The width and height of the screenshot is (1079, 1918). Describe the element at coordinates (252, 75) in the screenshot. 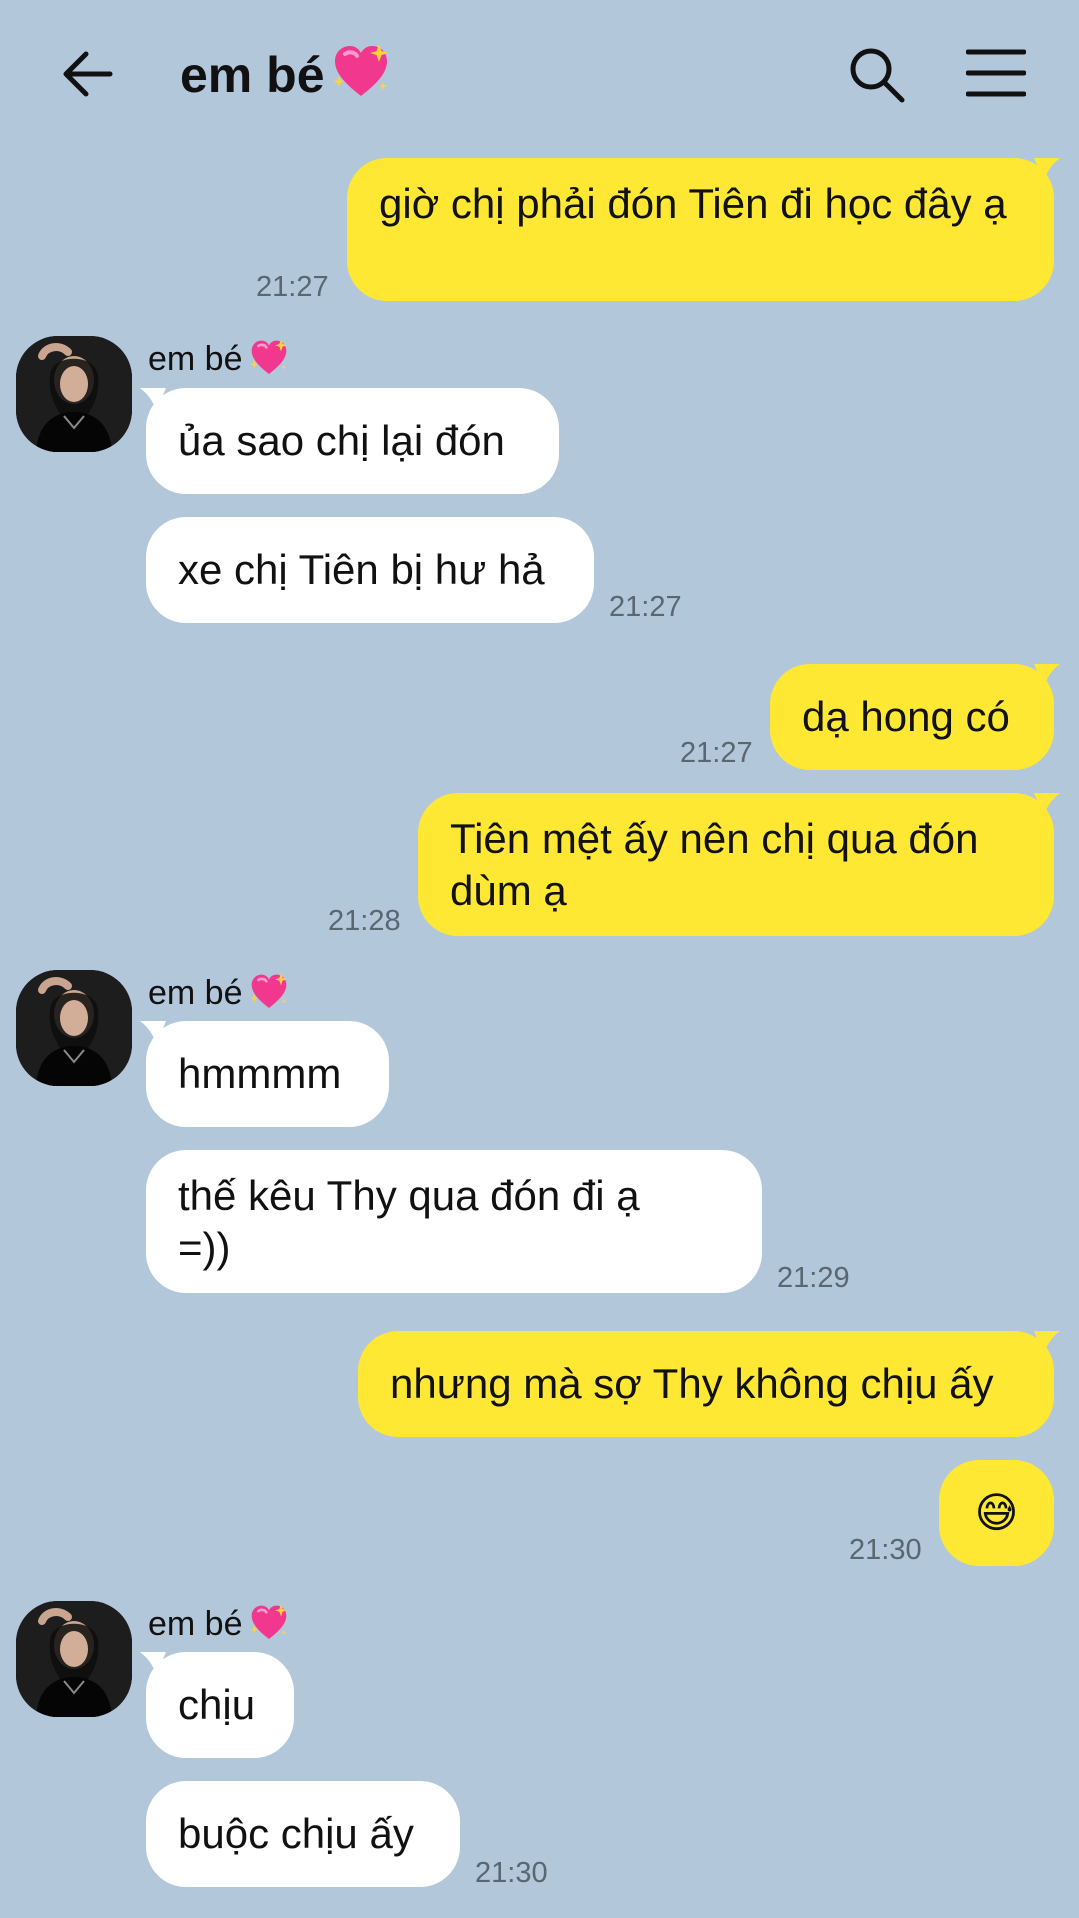

I see `chat-title-text: em bé` at that location.